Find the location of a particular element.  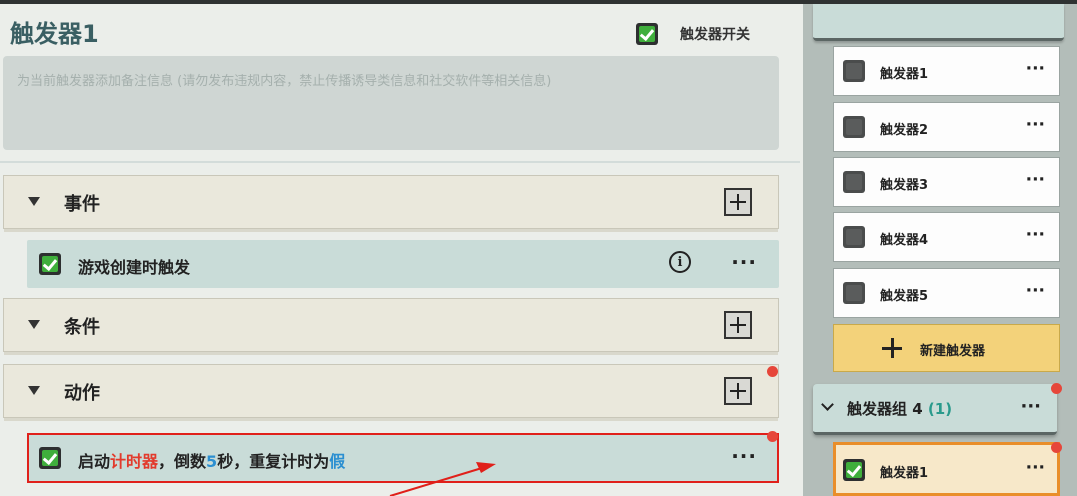

action-item-more-button: ··· is located at coordinates (744, 456).